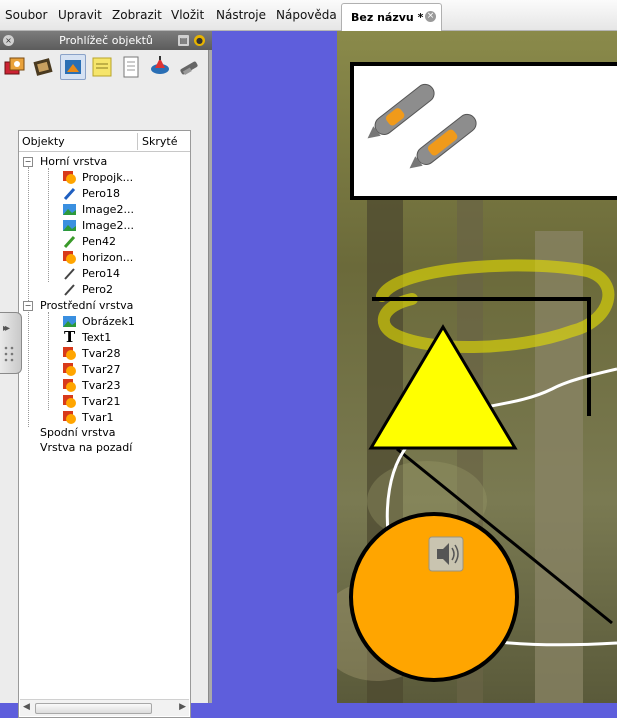  What do you see at coordinates (387, 17) in the screenshot?
I see `document-tab-label: Bez názvu *` at bounding box center [387, 17].